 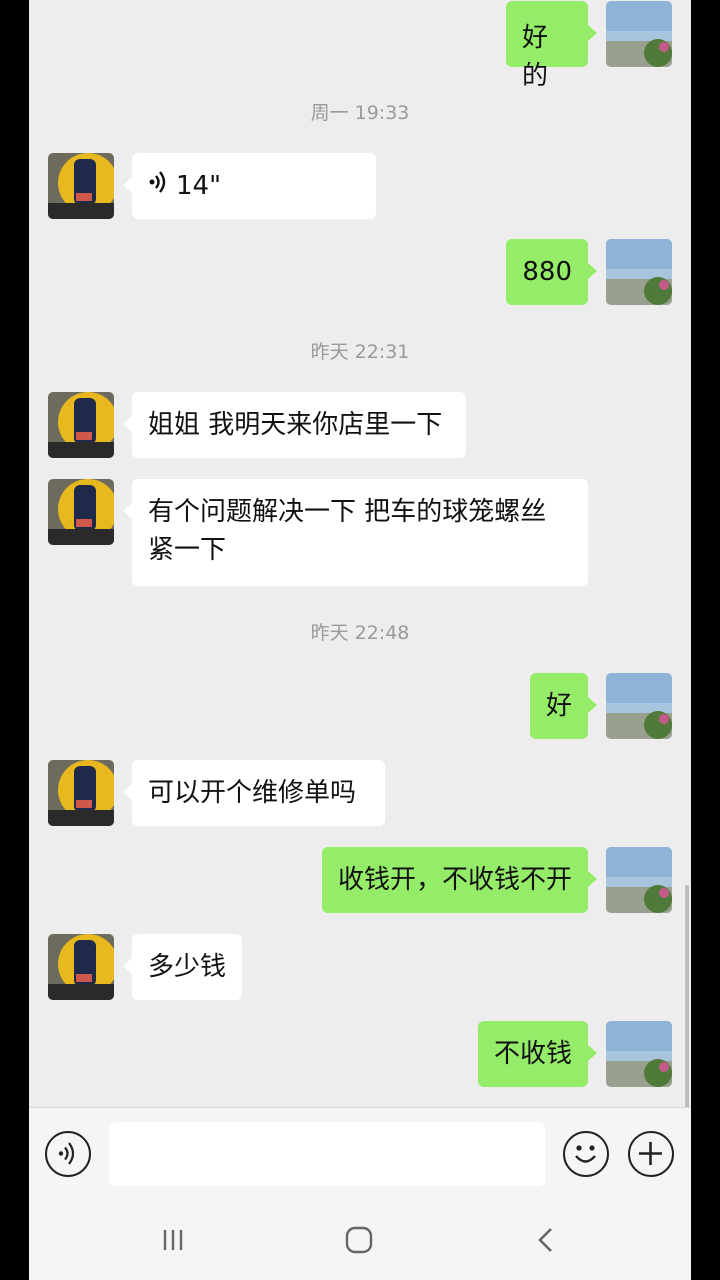 I want to click on message-bubble-incoming: 多少钱, so click(x=182, y=967).